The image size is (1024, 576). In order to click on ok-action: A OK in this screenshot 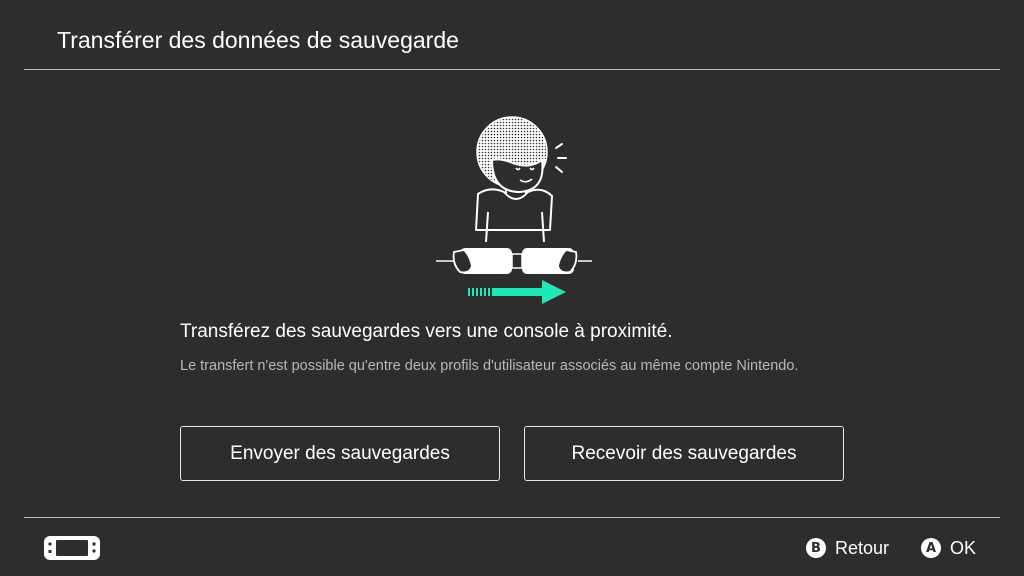, I will do `click(948, 548)`.